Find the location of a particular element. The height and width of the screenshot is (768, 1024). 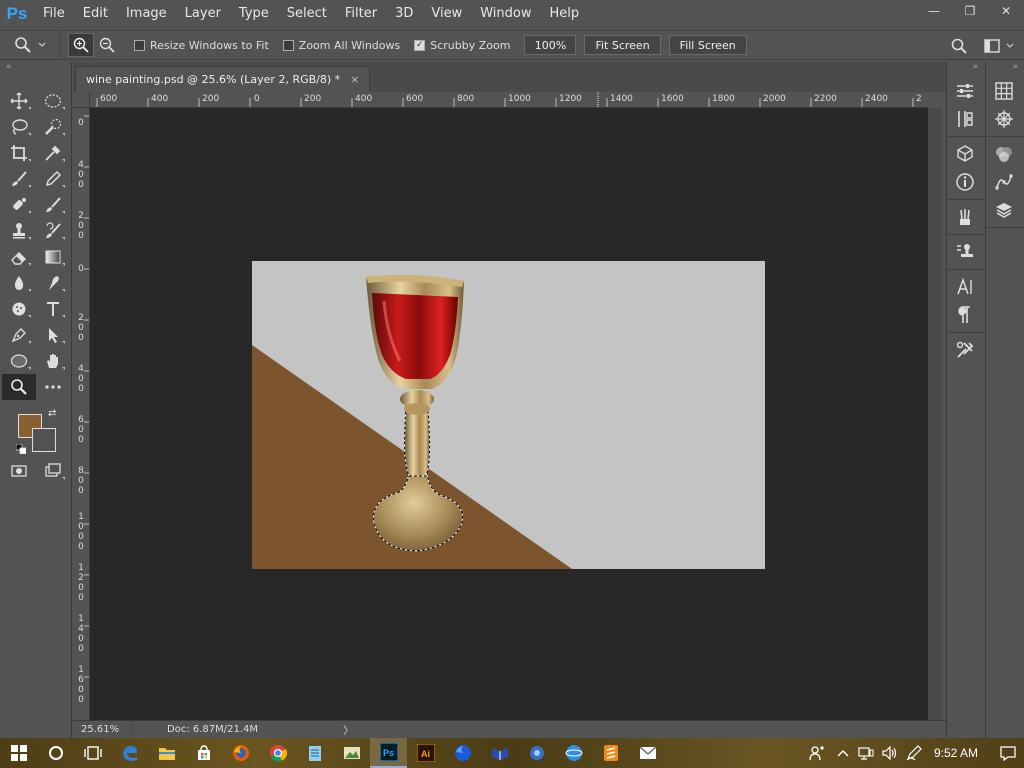

move-tool is located at coordinates (19, 101).